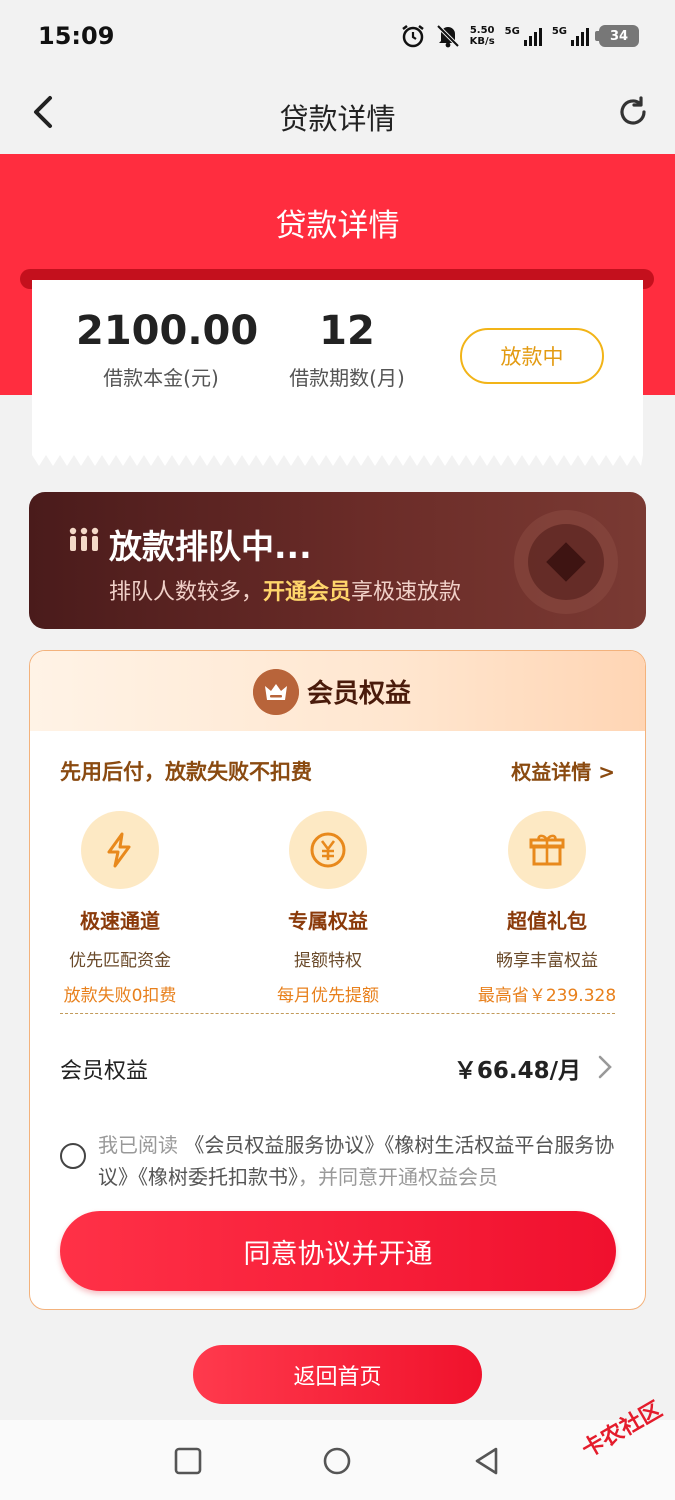 The height and width of the screenshot is (1500, 675). Describe the element at coordinates (337, 119) in the screenshot. I see `page-title: 贷款详情` at that location.